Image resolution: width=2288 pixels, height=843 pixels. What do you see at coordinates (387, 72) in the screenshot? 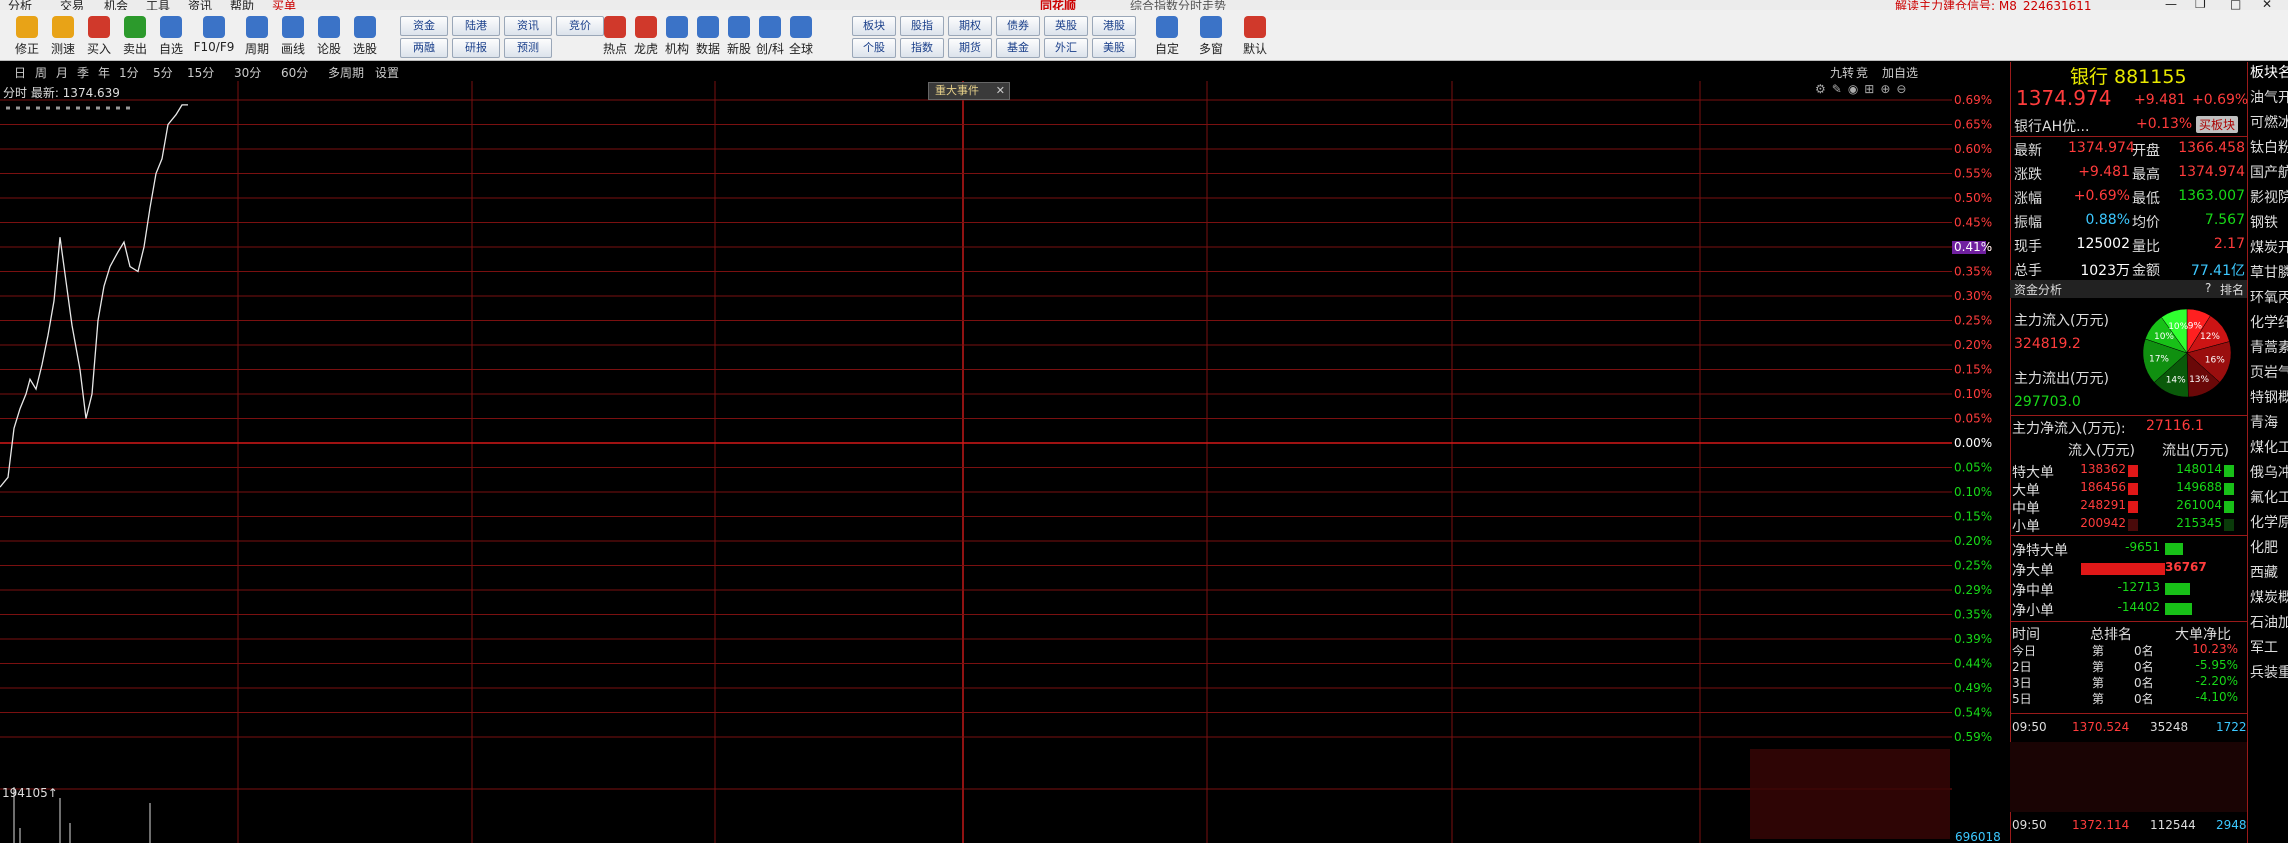
I see `period-tab-11: 设置` at bounding box center [387, 72].